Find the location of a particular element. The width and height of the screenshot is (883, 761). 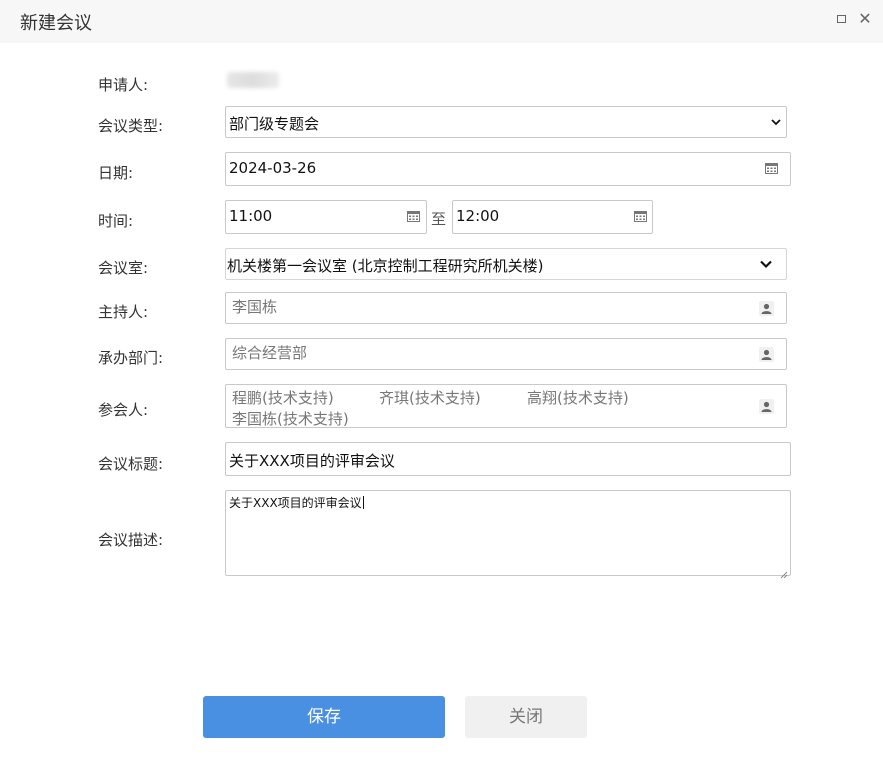

date-value: 2024-03-26 is located at coordinates (273, 168).